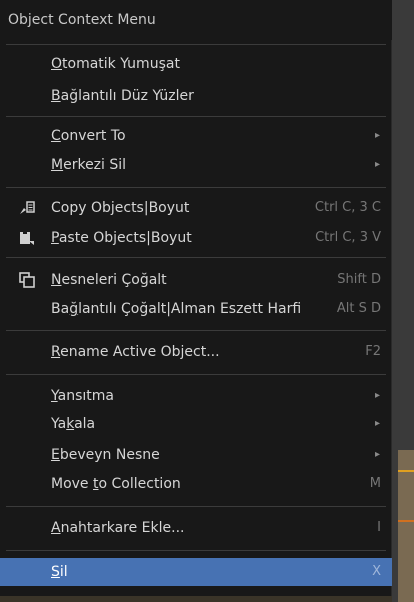 This screenshot has height=602, width=414. What do you see at coordinates (196, 528) in the screenshot?
I see `menu-item-anahtarkare-ekle: Anahtarkare Ekle... I` at bounding box center [196, 528].